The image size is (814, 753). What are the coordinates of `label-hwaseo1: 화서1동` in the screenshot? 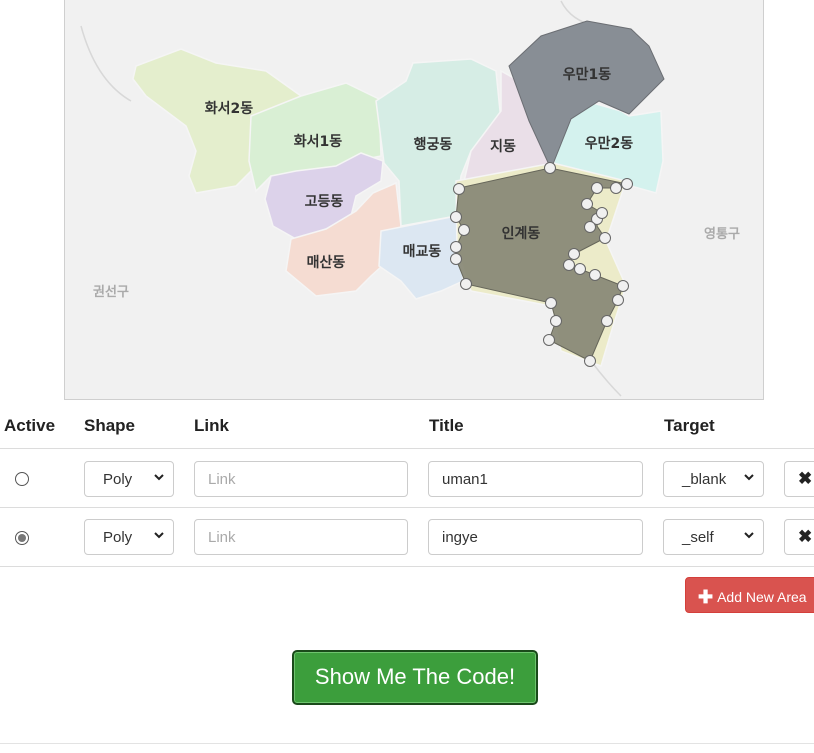 It's located at (318, 142).